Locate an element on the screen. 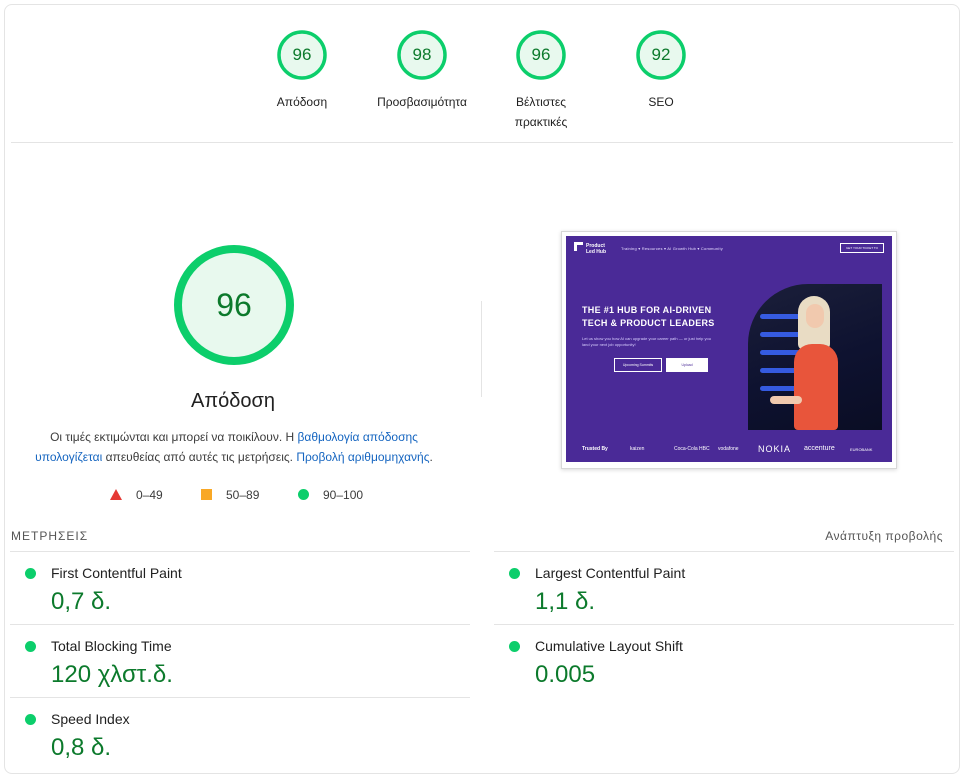 The width and height of the screenshot is (974, 778). trusted-by-label: Trusted By is located at coordinates (595, 449).